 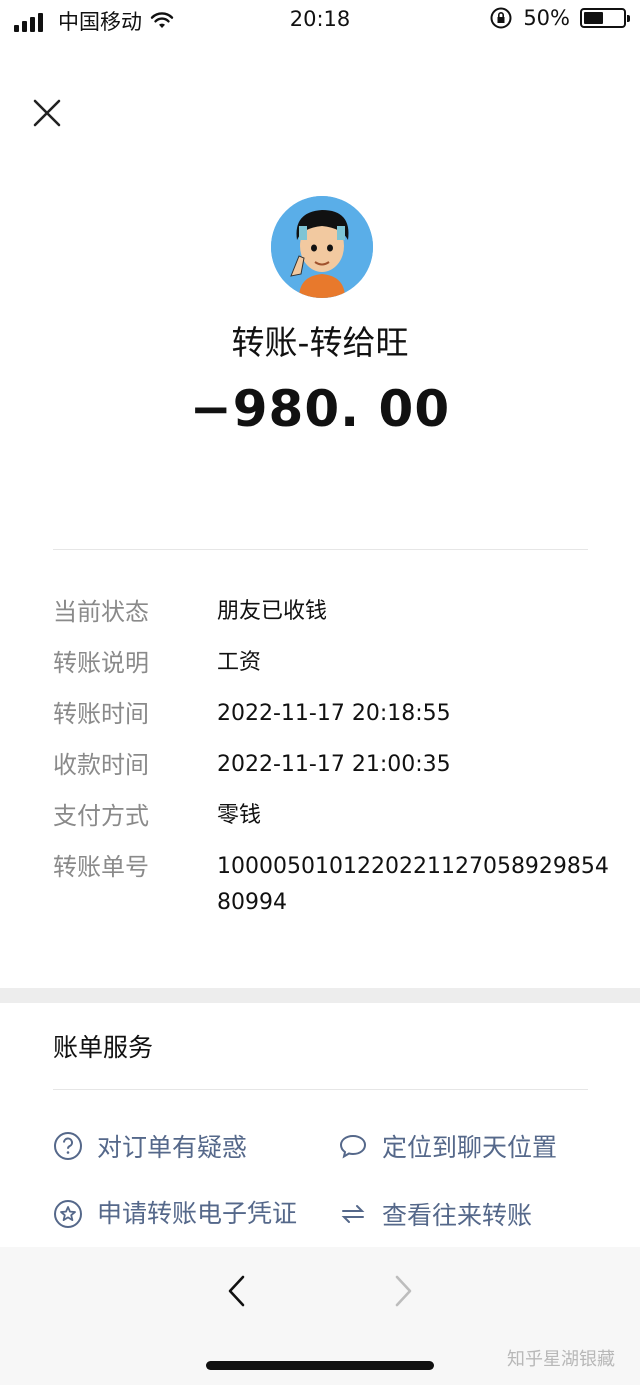 I want to click on battery-icon, so click(x=605, y=18).